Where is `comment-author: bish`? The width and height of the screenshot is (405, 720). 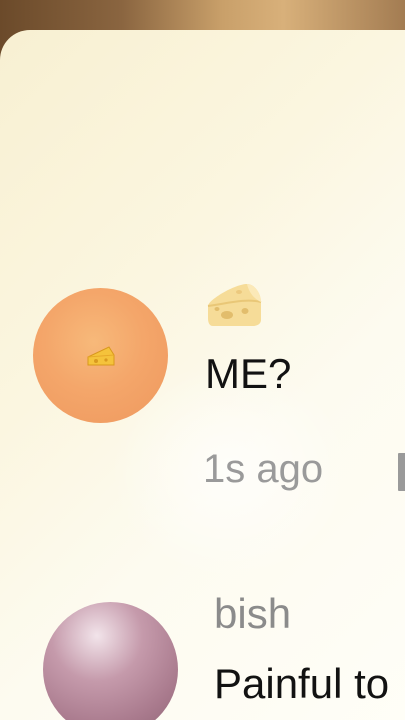
comment-author: bish is located at coordinates (252, 614).